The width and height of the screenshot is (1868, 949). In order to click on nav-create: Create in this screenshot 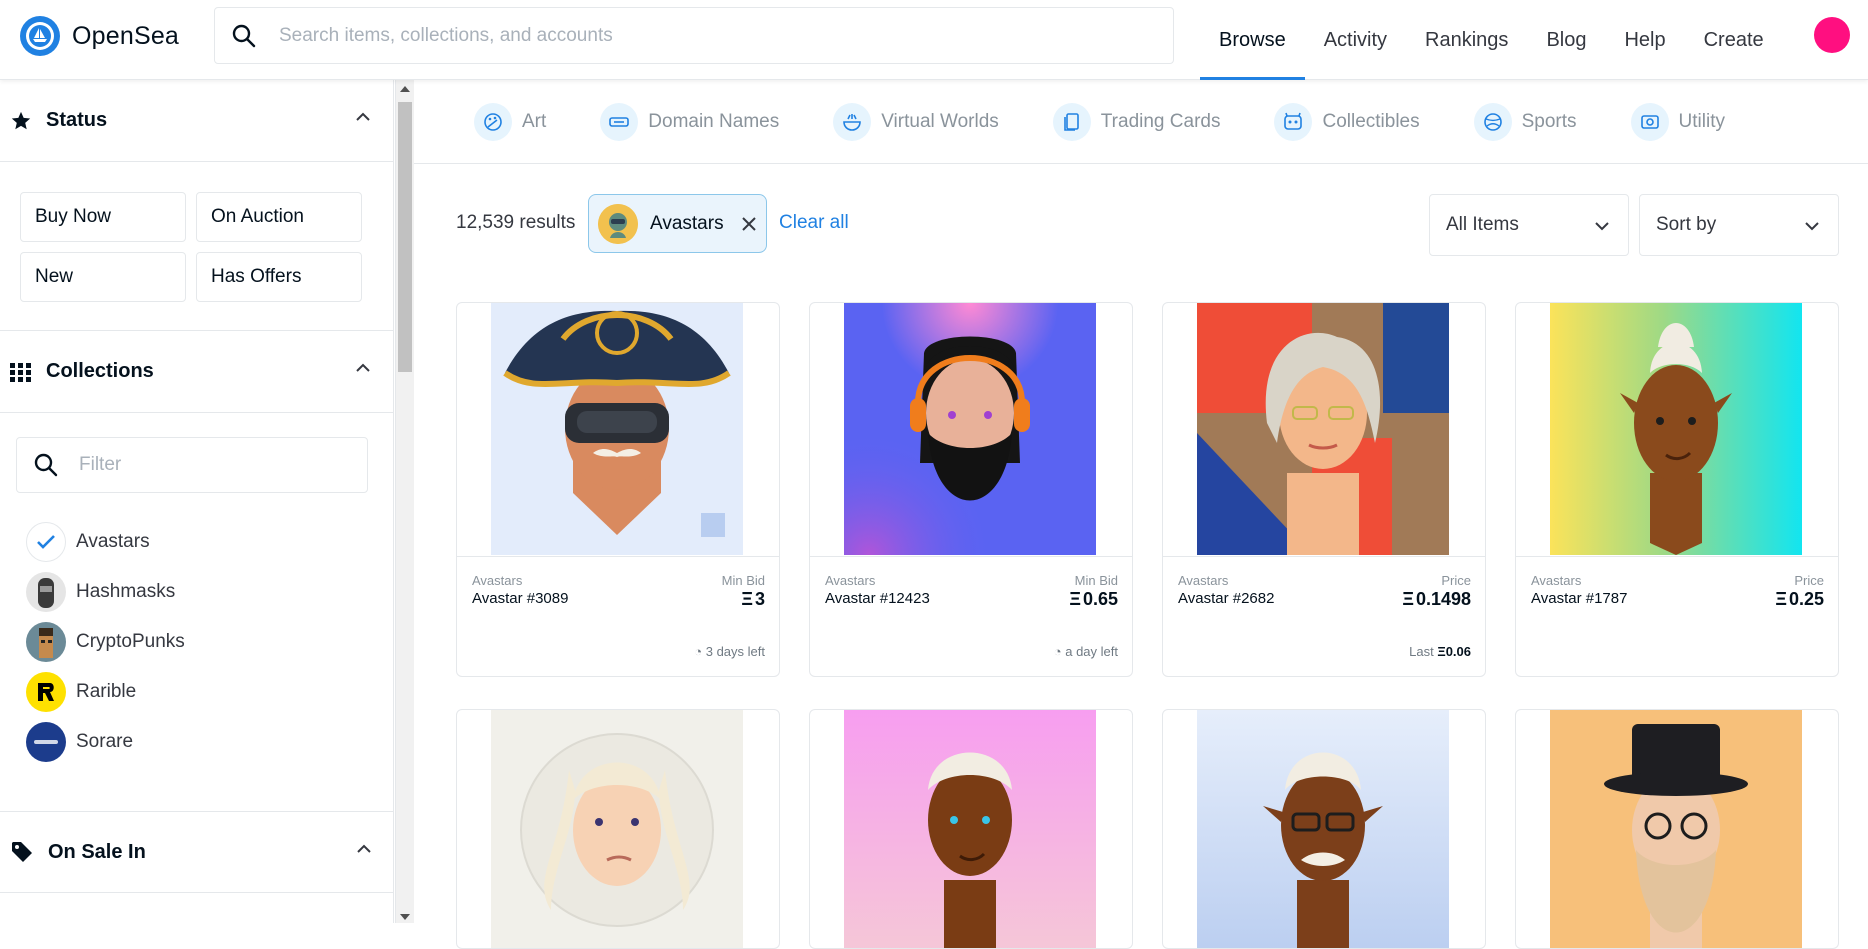, I will do `click(1734, 40)`.